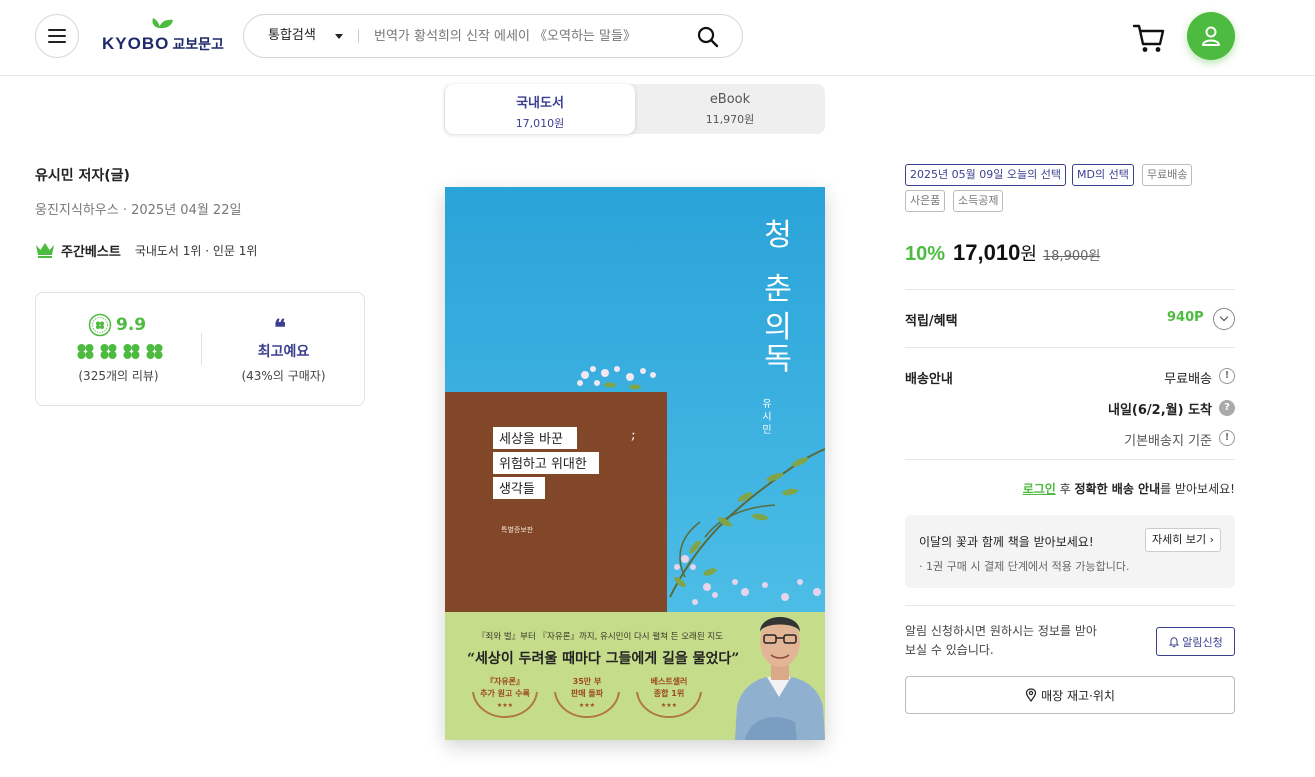  What do you see at coordinates (1031, 695) in the screenshot?
I see `location-pin-icon` at bounding box center [1031, 695].